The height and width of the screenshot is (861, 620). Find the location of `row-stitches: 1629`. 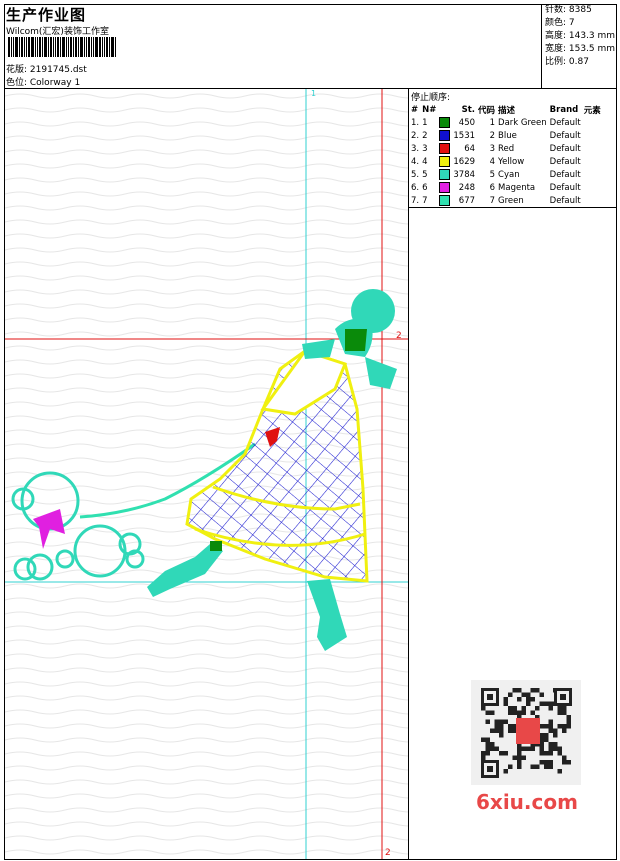

row-stitches: 1629 is located at coordinates (464, 161).